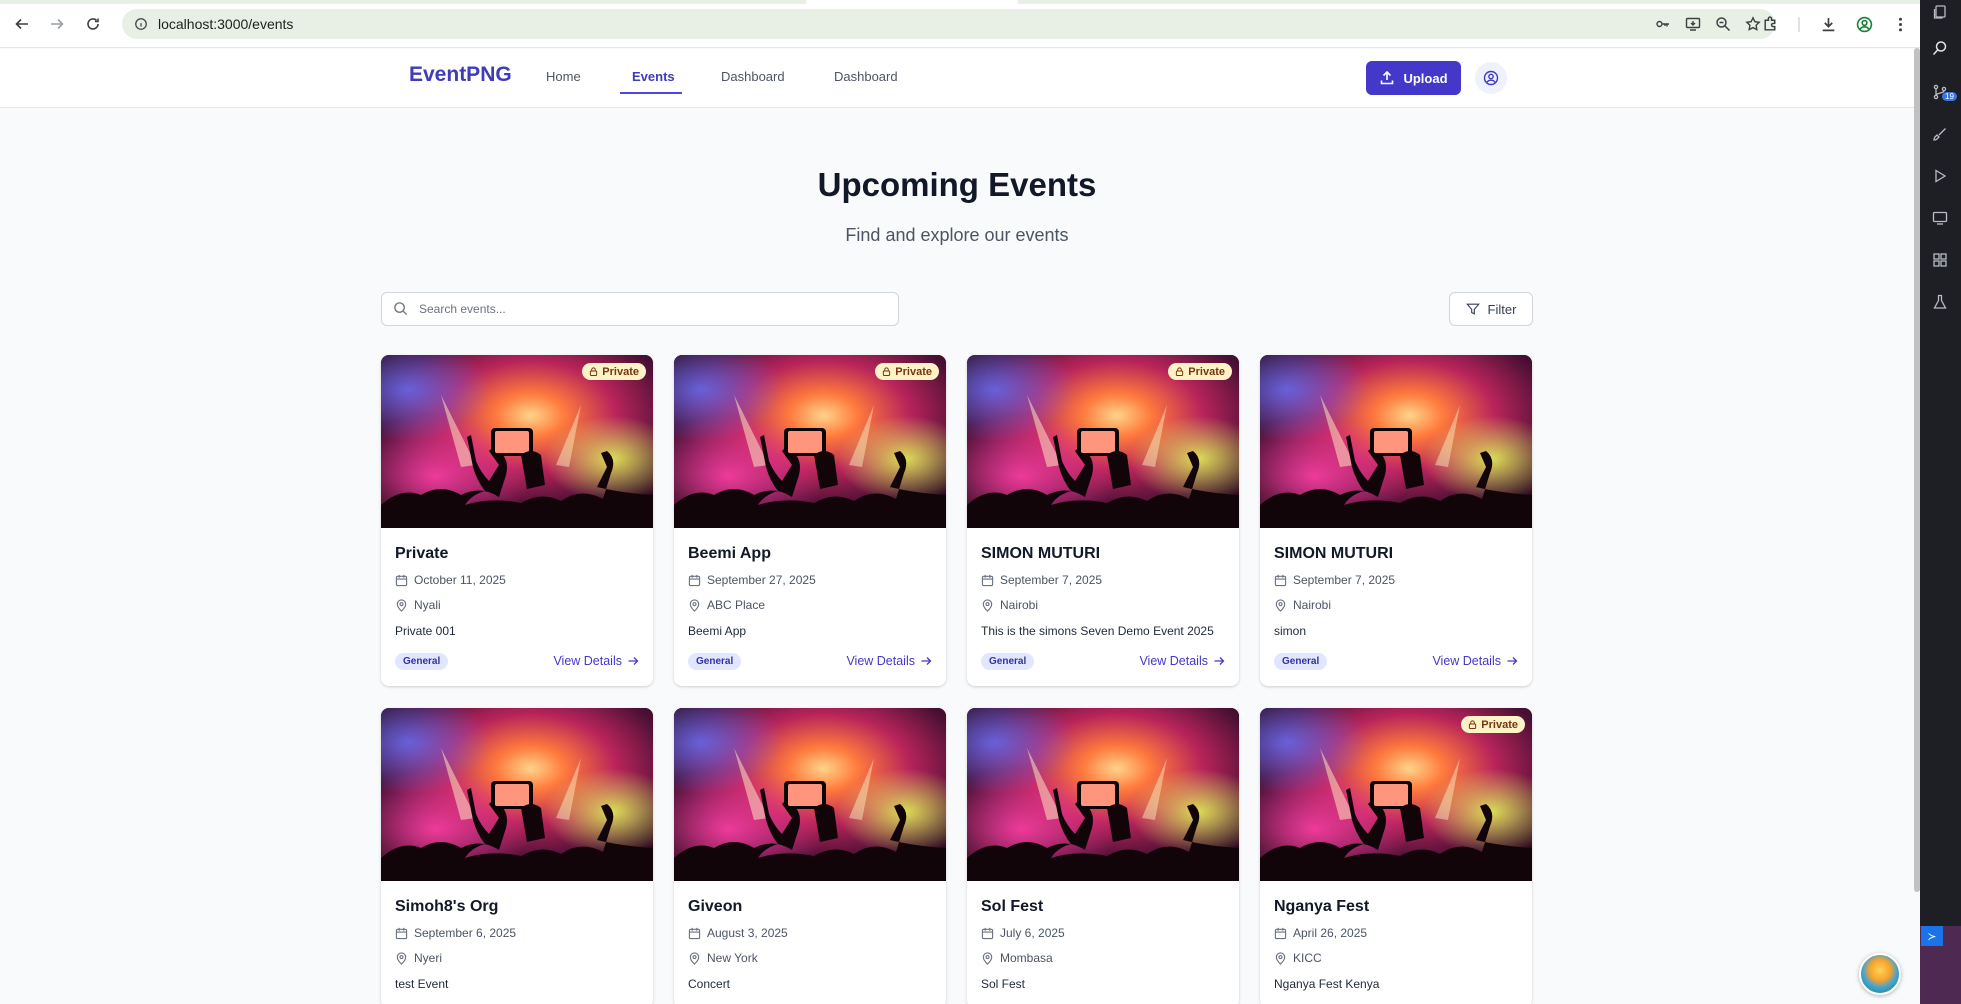 This screenshot has width=1961, height=1004. Describe the element at coordinates (425, 631) in the screenshot. I see `event-description: Private 001` at that location.